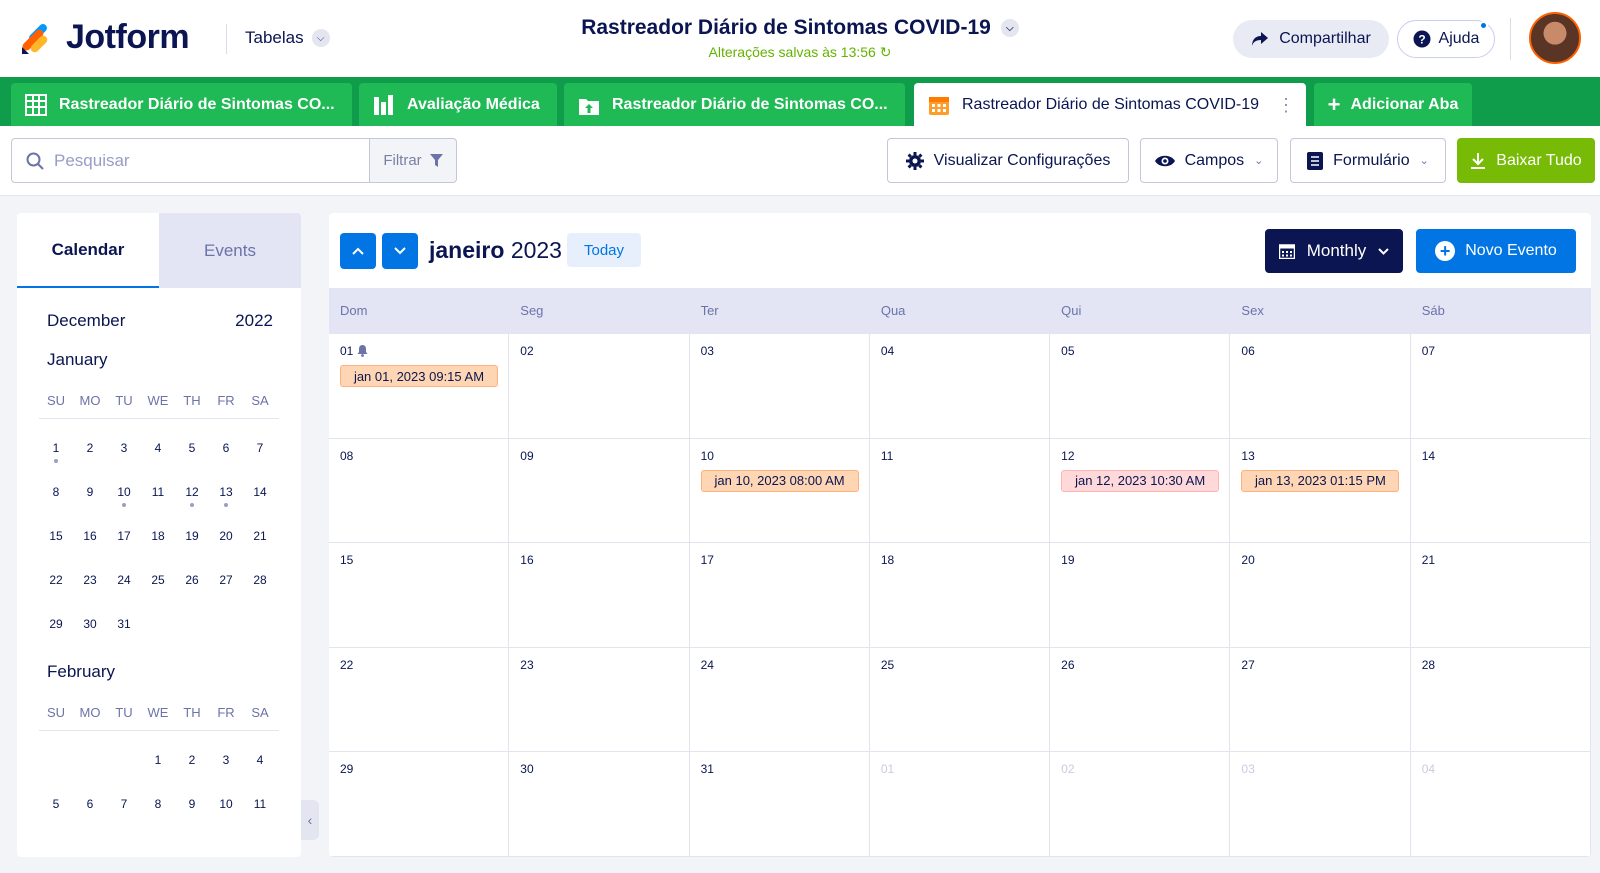 The height and width of the screenshot is (873, 1600). I want to click on jotform-logo: Jotform, so click(105, 37).